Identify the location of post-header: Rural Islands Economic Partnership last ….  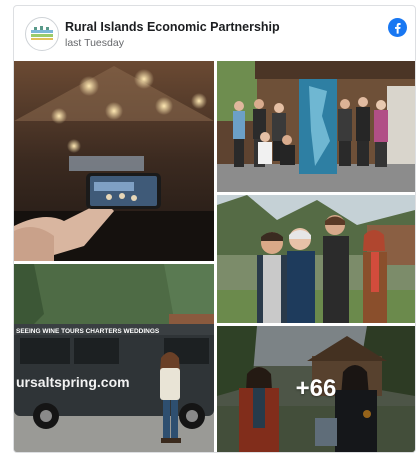
(214, 33).